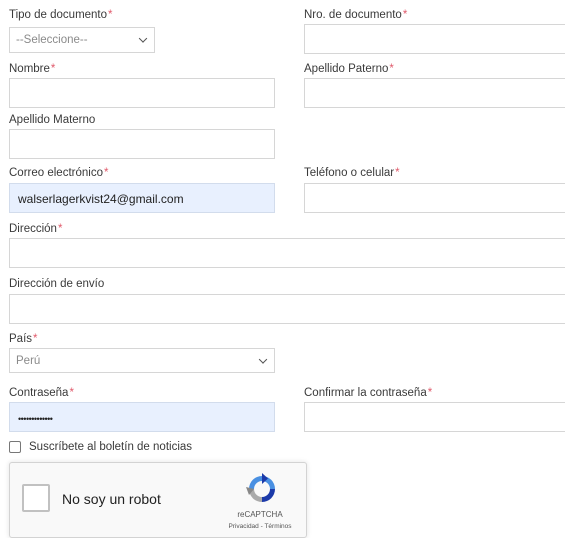  What do you see at coordinates (35, 419) in the screenshot?
I see `contrasena-value: •••••••••••••` at bounding box center [35, 419].